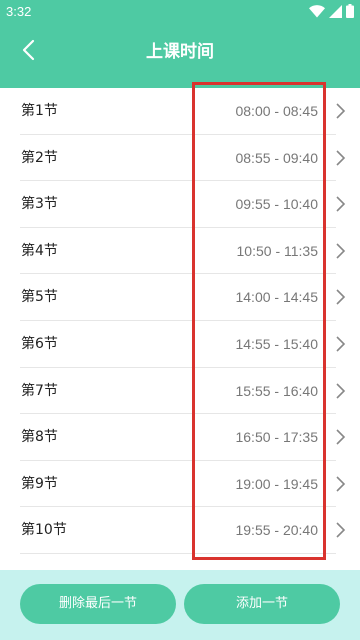 The image size is (360, 640). What do you see at coordinates (276, 483) in the screenshot?
I see `period-time: 19:00 - 19:45` at bounding box center [276, 483].